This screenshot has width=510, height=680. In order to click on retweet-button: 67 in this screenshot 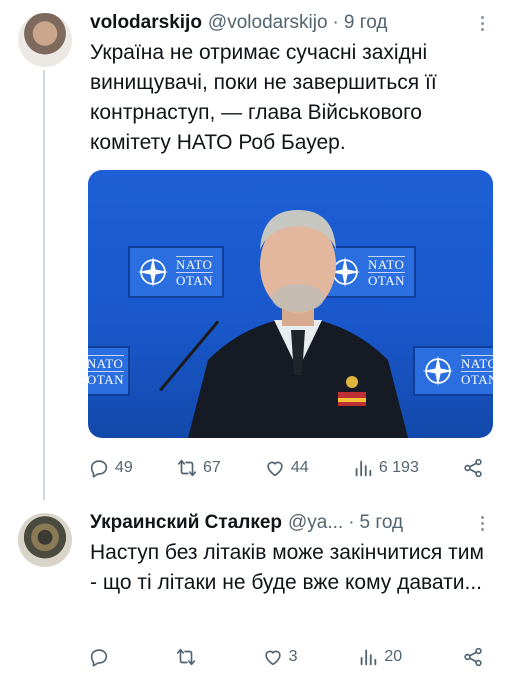, I will do `click(198, 468)`.